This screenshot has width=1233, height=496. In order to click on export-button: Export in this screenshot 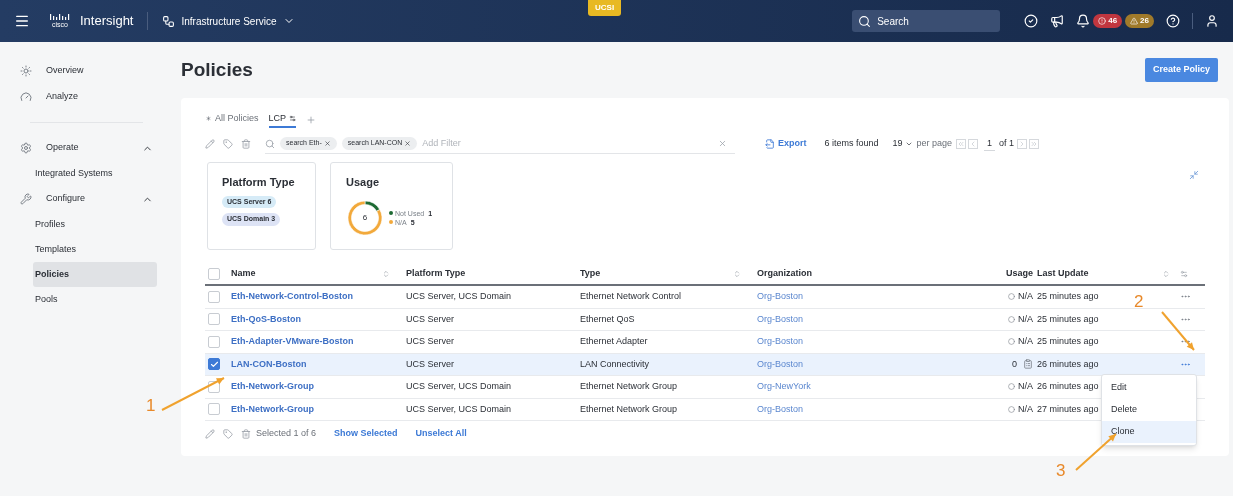, I will do `click(786, 144)`.